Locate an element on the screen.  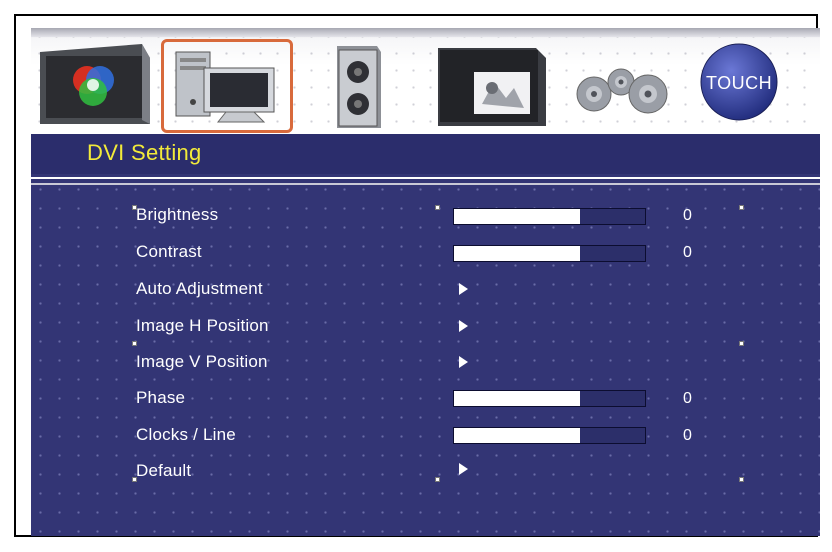
settings-gears-icon is located at coordinates (621, 86).